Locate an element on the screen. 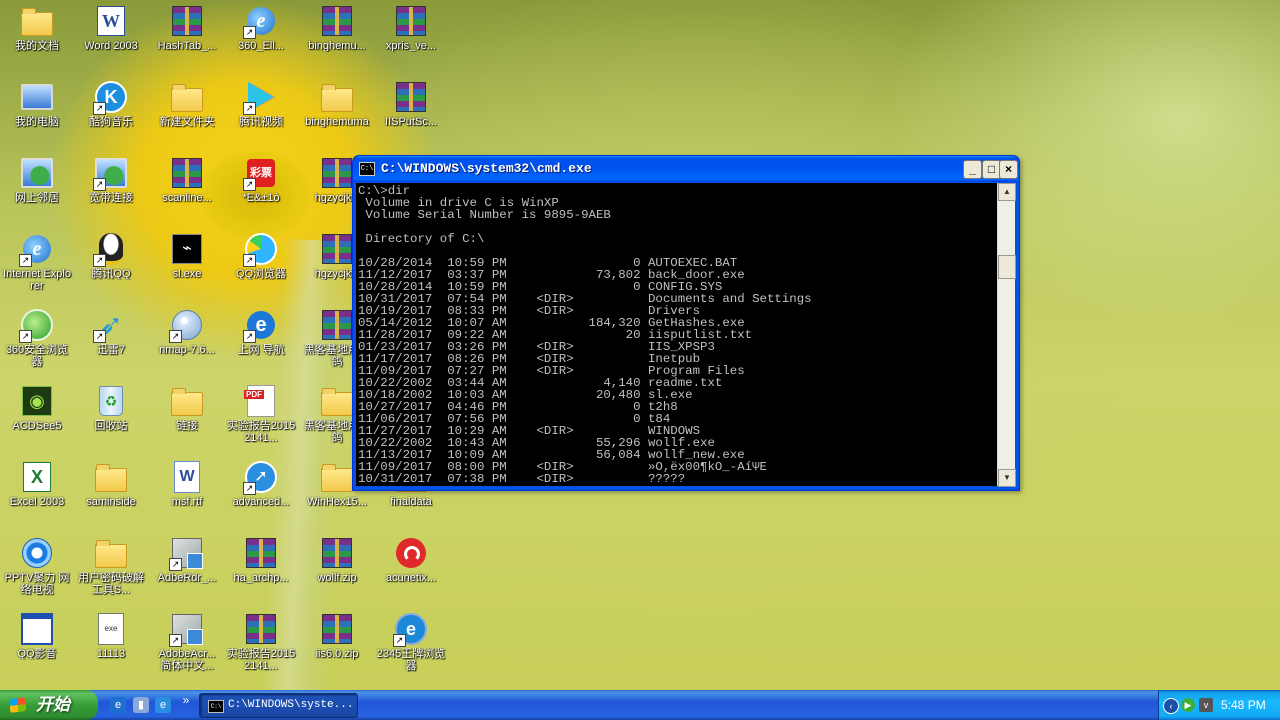 Image resolution: width=1280 pixels, height=720 pixels. cmd-window-icon: C:\ is located at coordinates (367, 169).